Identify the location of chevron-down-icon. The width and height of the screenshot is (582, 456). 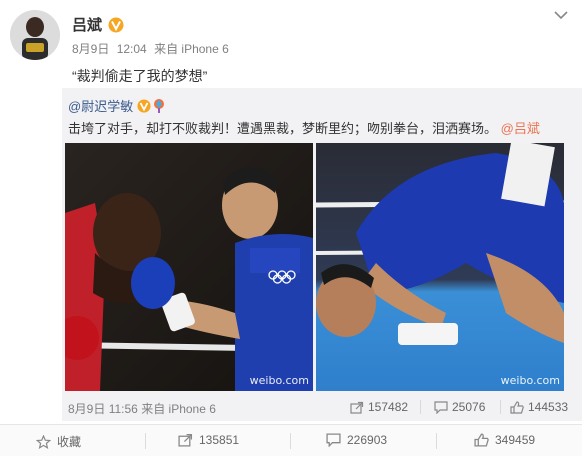
(561, 15).